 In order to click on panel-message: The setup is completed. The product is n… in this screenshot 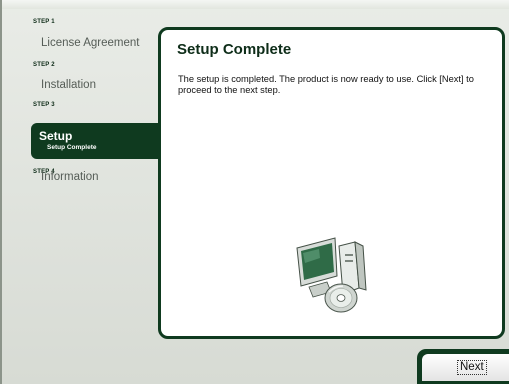, I will do `click(326, 84)`.